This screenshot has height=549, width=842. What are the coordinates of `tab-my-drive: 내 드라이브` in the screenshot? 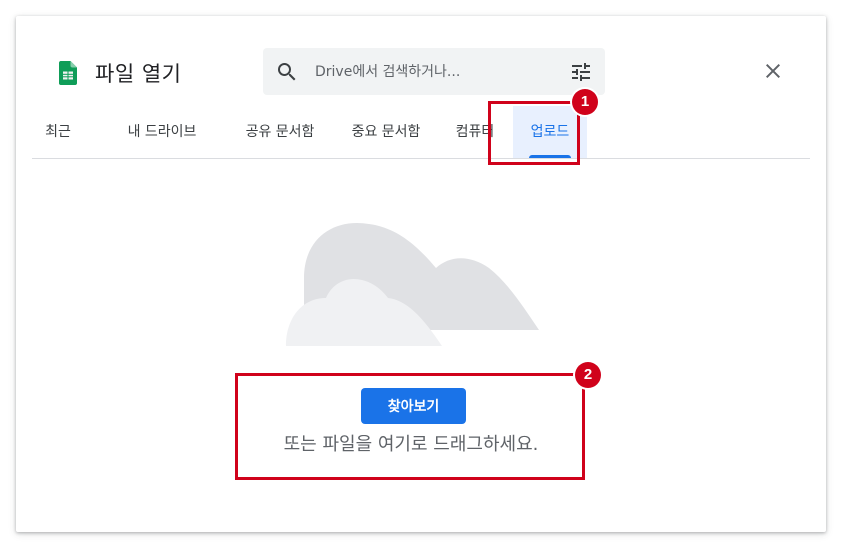 It's located at (162, 132).